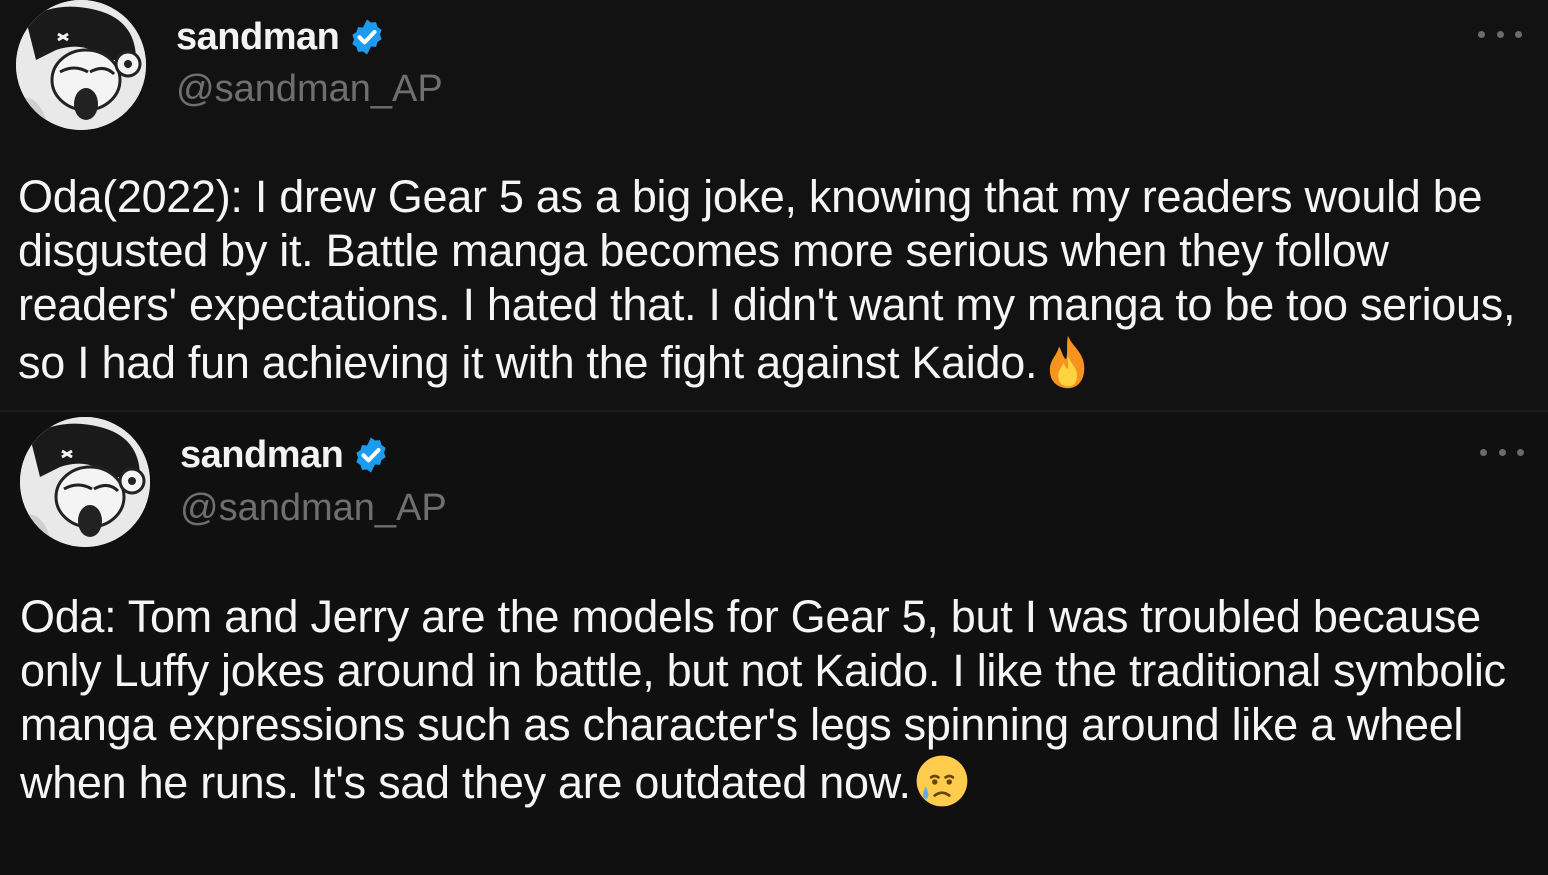 Image resolution: width=1548 pixels, height=875 pixels. Describe the element at coordinates (1067, 362) in the screenshot. I see `fire-emoji-icon` at that location.